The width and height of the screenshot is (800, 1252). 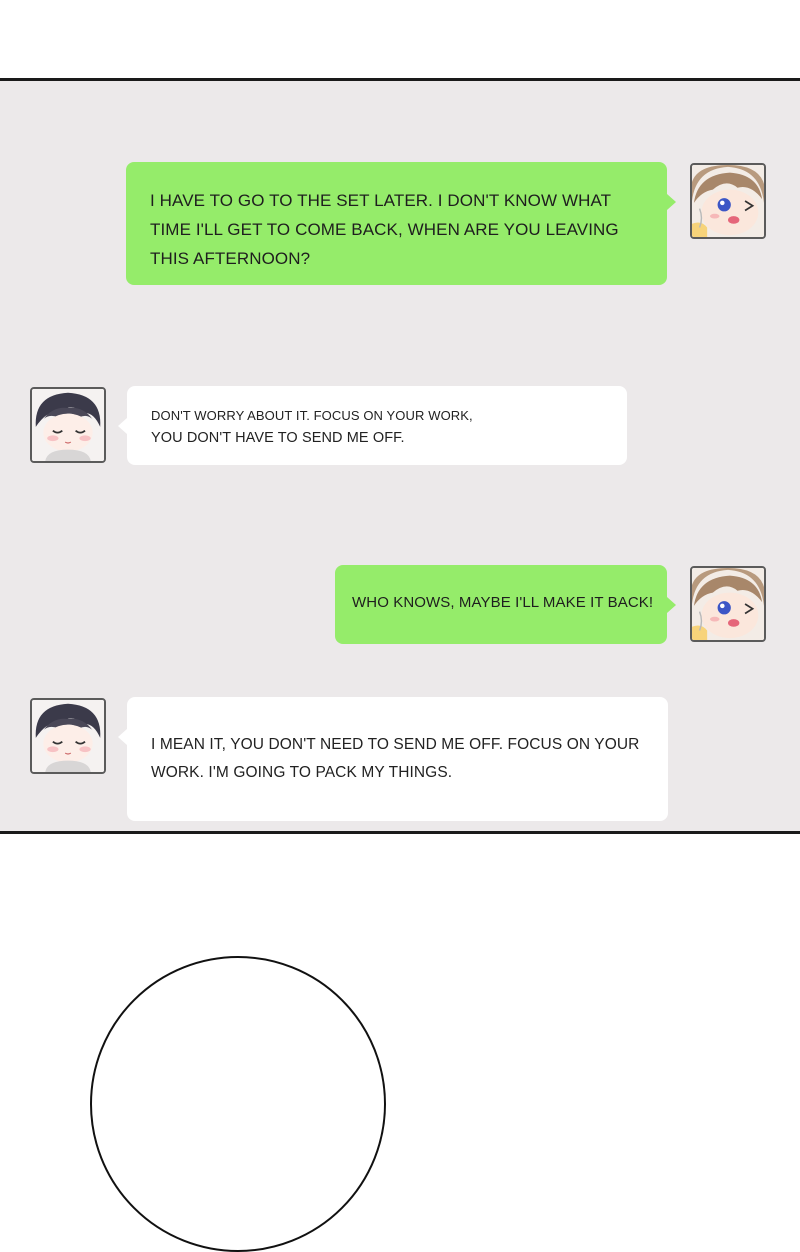 I want to click on message-text-line: THIS AFTERNOON?, so click(x=230, y=258).